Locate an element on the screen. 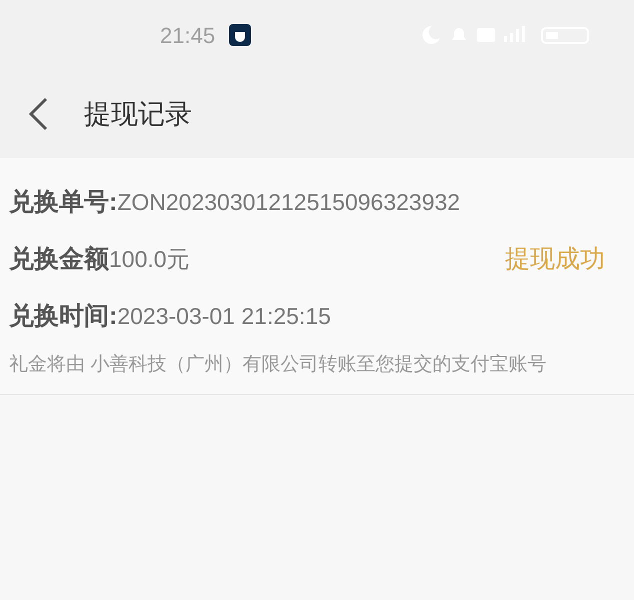 The width and height of the screenshot is (634, 600). status-time: 21:45 is located at coordinates (188, 36).